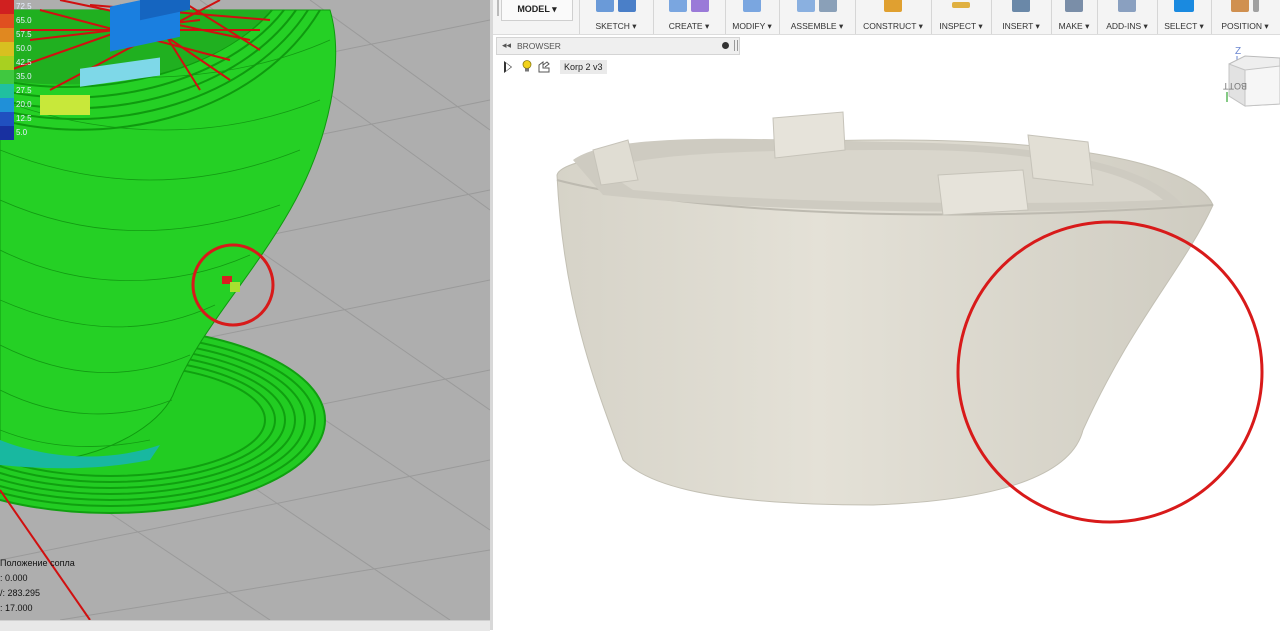 Image resolution: width=1280 pixels, height=631 pixels. I want to click on toolbar-label: SELECT ▾, so click(1184, 26).